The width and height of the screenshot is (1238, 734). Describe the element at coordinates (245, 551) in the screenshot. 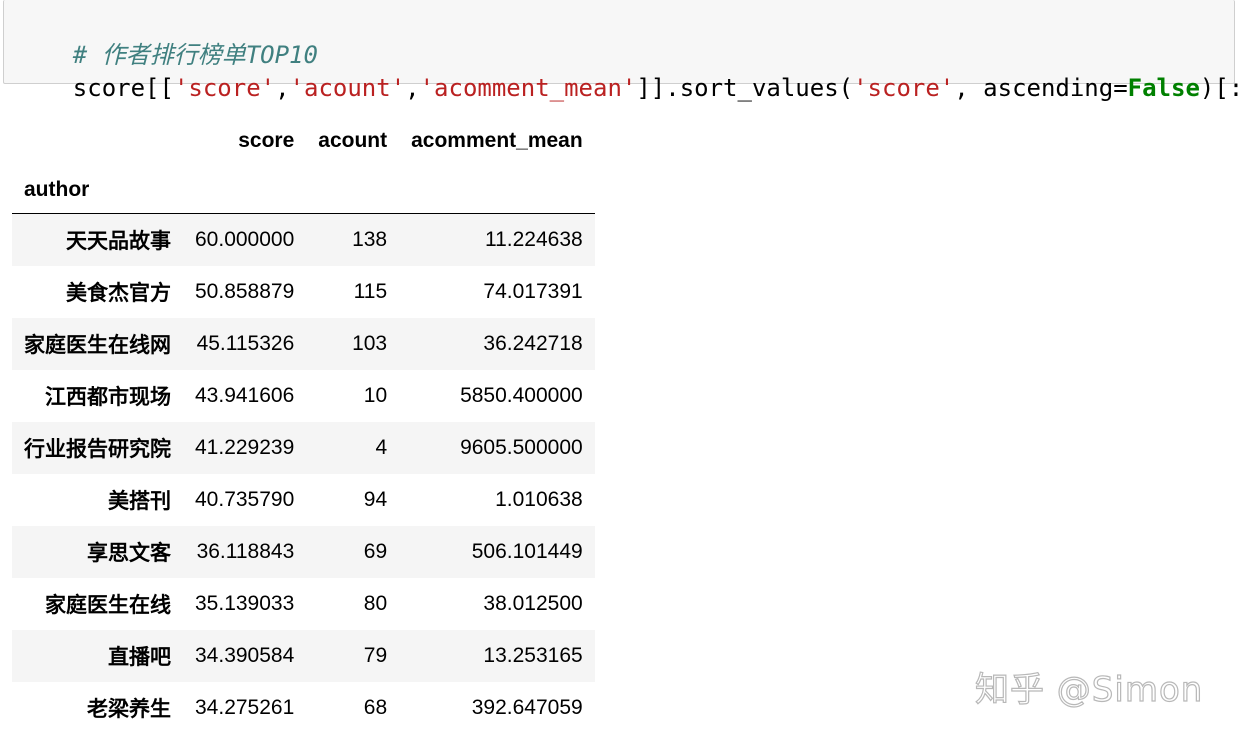

I see `cell-score: 36.118843` at that location.